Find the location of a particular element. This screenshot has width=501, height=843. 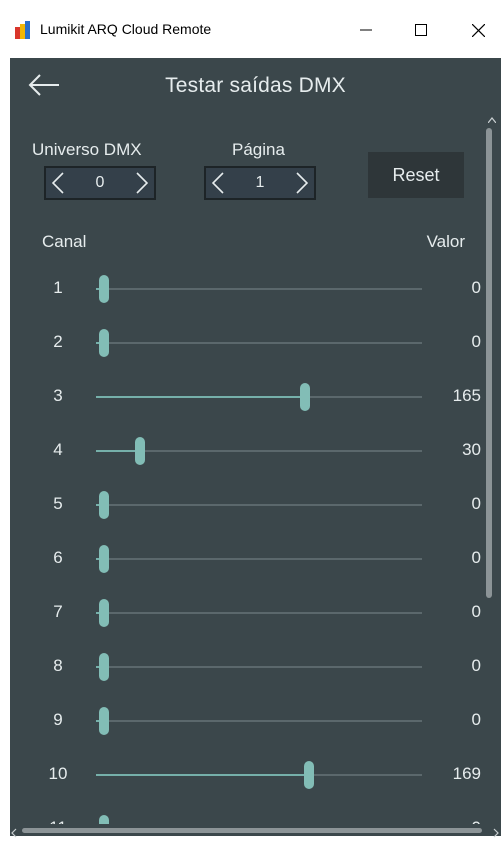

lumikit-app-icon is located at coordinates (23, 30).